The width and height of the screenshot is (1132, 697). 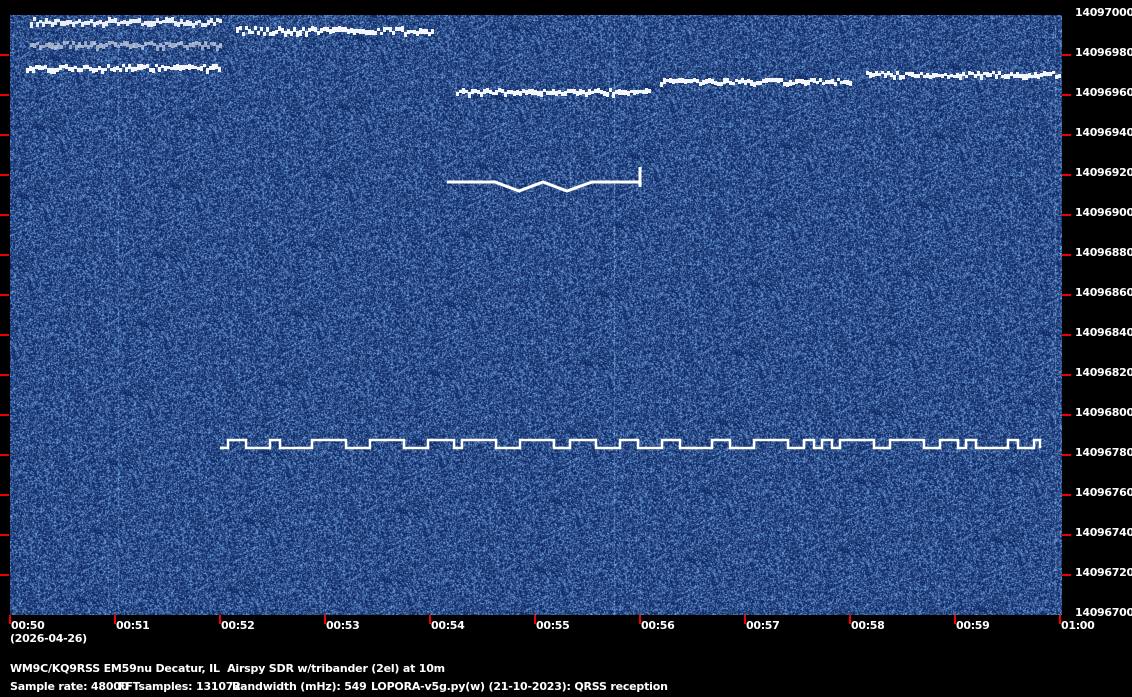 What do you see at coordinates (1103, 252) in the screenshot?
I see `freq-label: 14096880` at bounding box center [1103, 252].